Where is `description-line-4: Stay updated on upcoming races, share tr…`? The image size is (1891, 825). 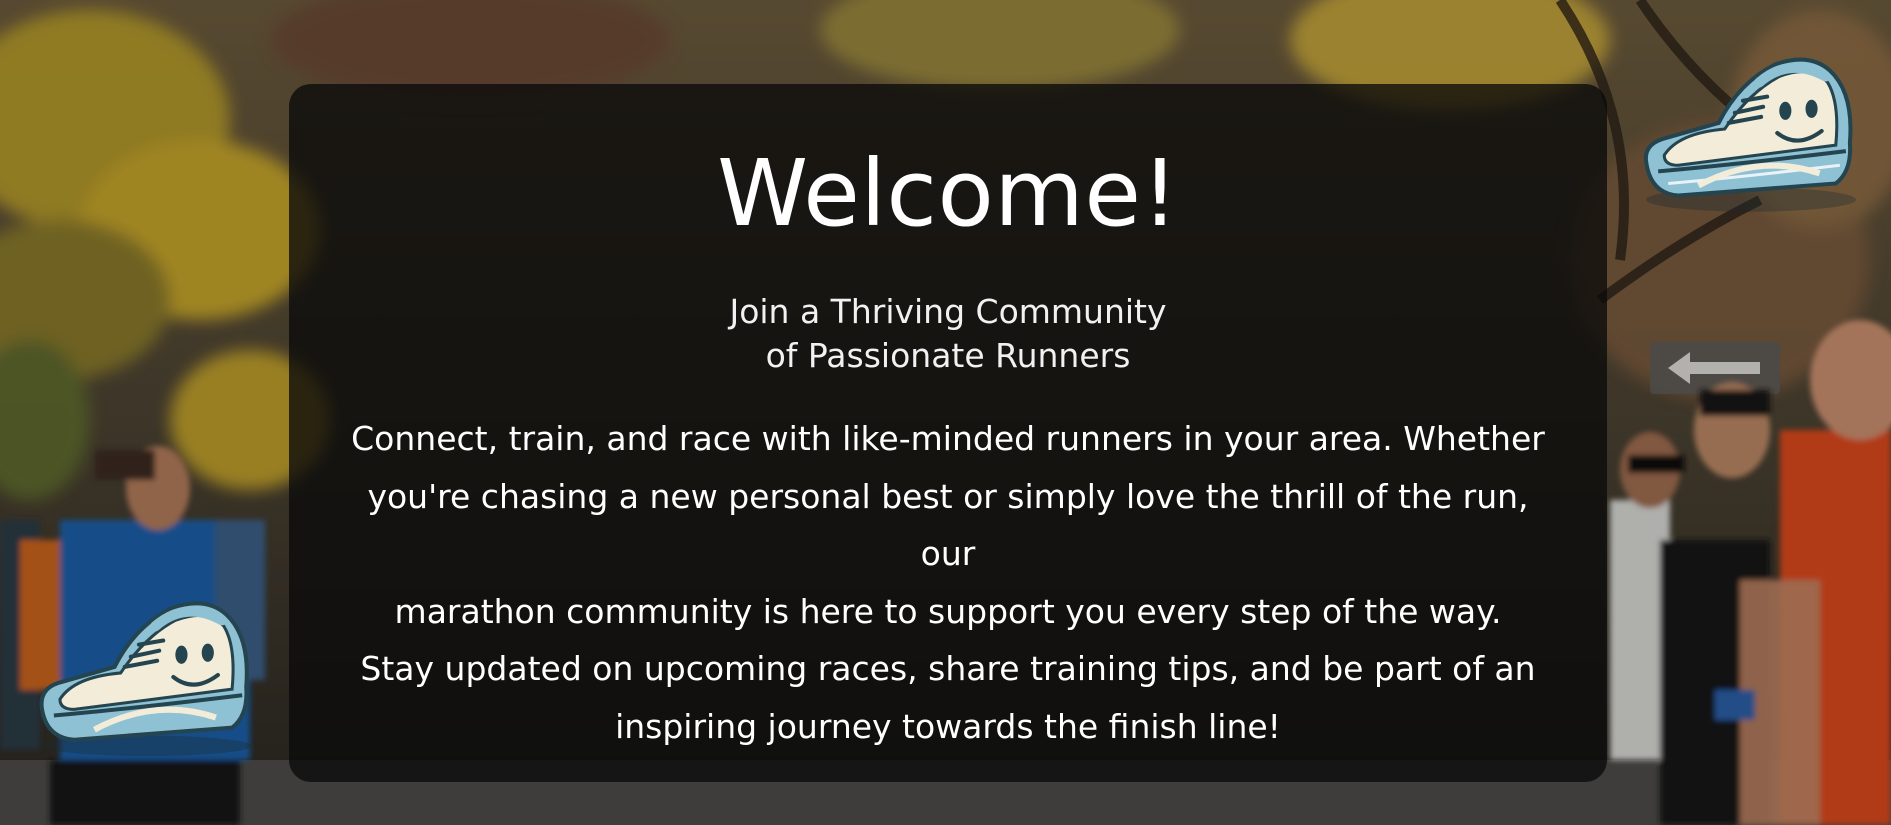
description-line-4: Stay updated on upcoming races, share tr… is located at coordinates (948, 668).